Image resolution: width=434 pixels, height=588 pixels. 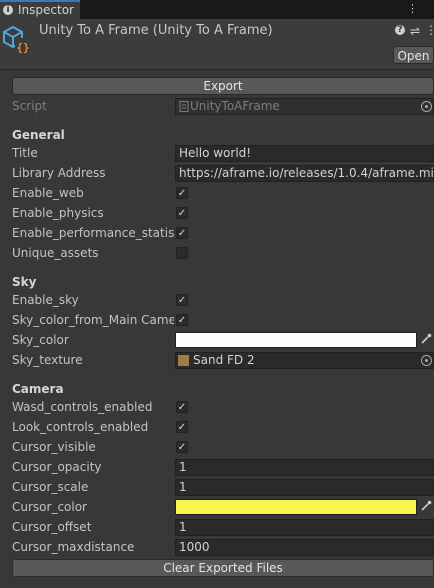 I want to click on enable-physics-checkbox: ✓, so click(x=182, y=213).